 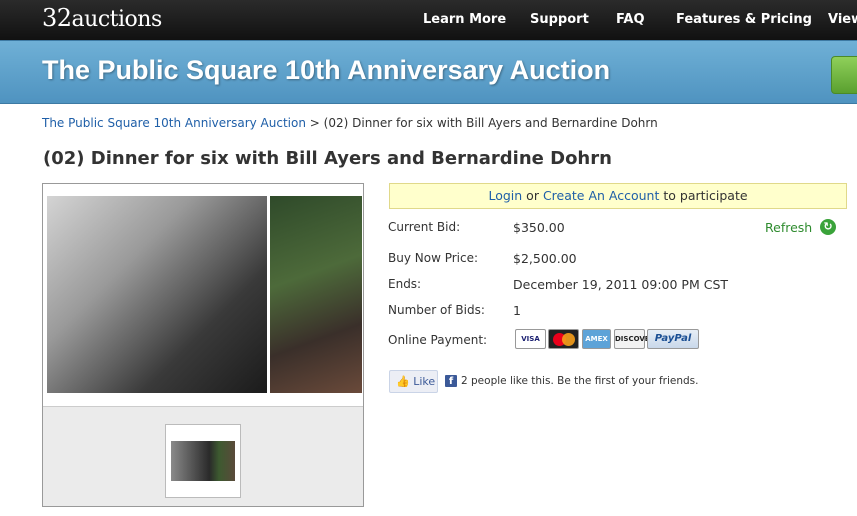 I want to click on current-bid-value: $350.00, so click(x=539, y=227).